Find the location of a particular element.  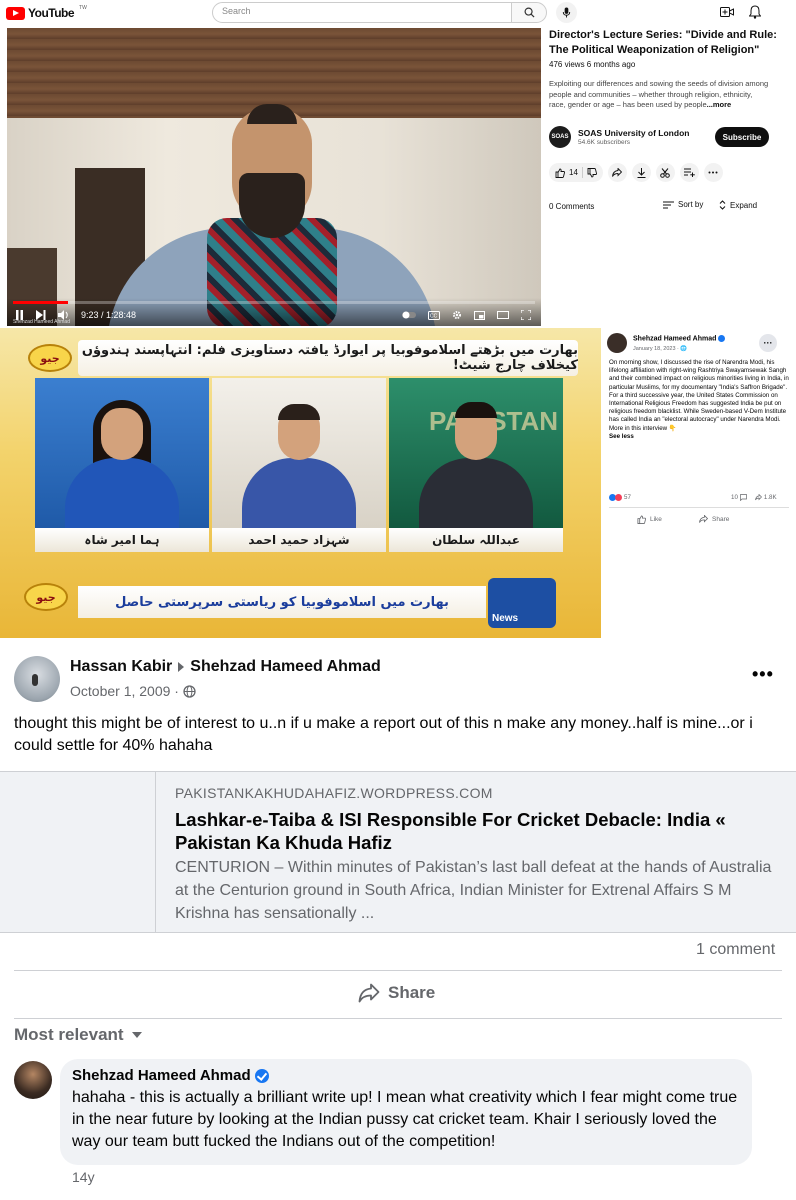

create-video-icon is located at coordinates (727, 12).